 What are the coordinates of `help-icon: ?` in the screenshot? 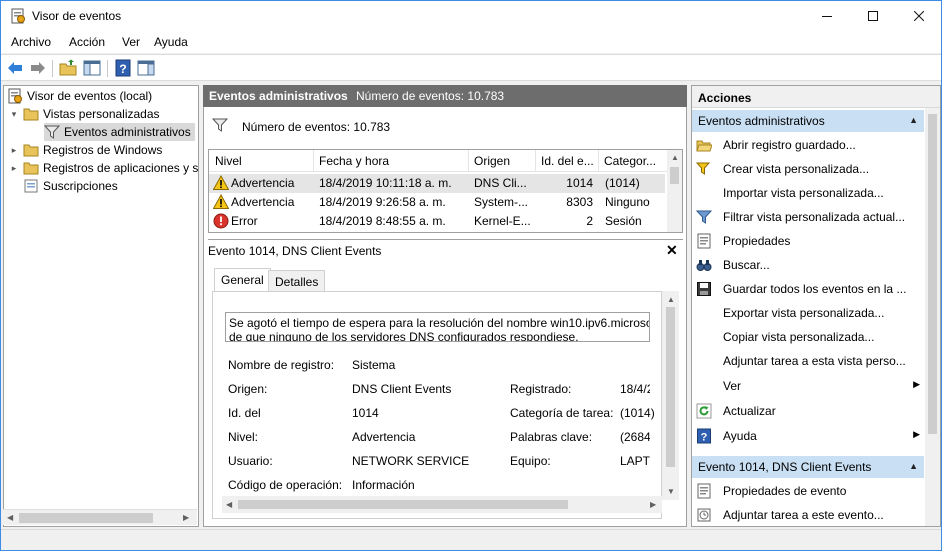 It's located at (123, 68).